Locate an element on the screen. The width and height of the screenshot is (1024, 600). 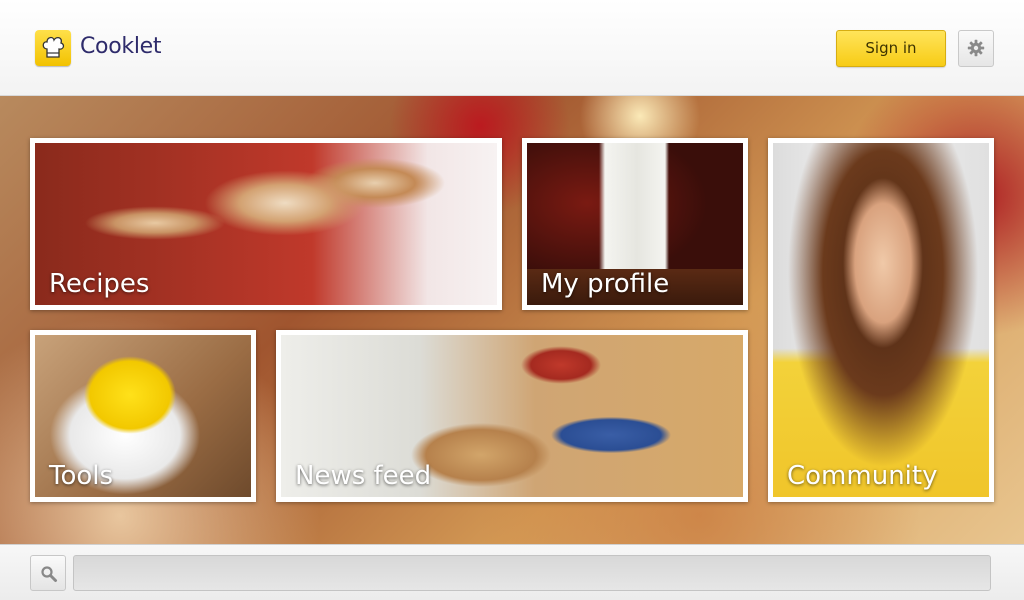
app-name: Cooklet is located at coordinates (121, 46).